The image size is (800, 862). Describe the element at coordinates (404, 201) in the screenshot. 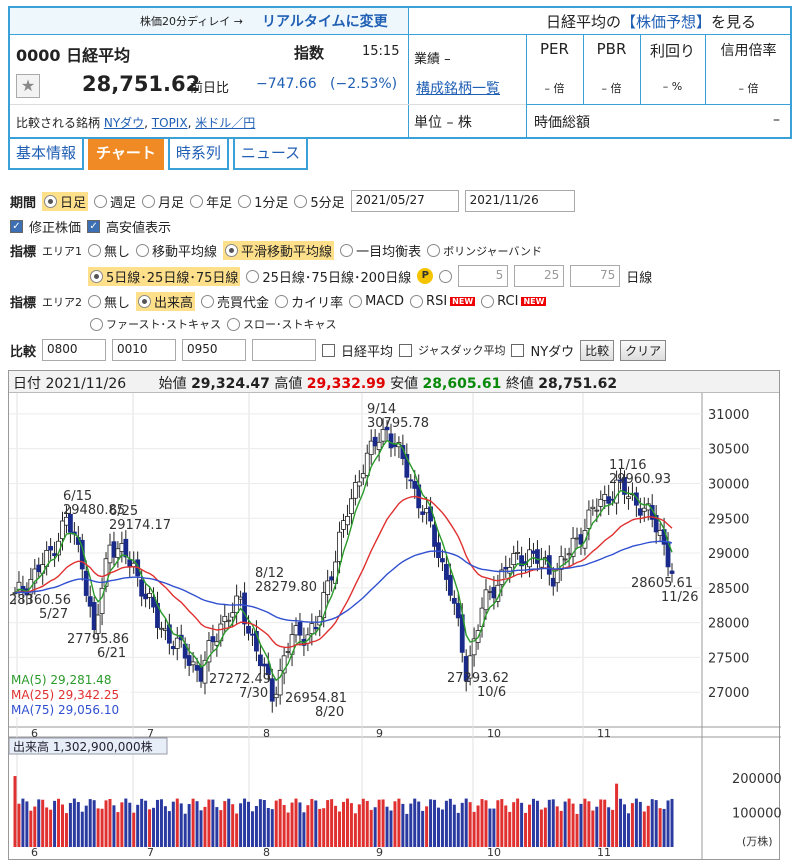

I see `date-from-input: 2021/05/27` at that location.